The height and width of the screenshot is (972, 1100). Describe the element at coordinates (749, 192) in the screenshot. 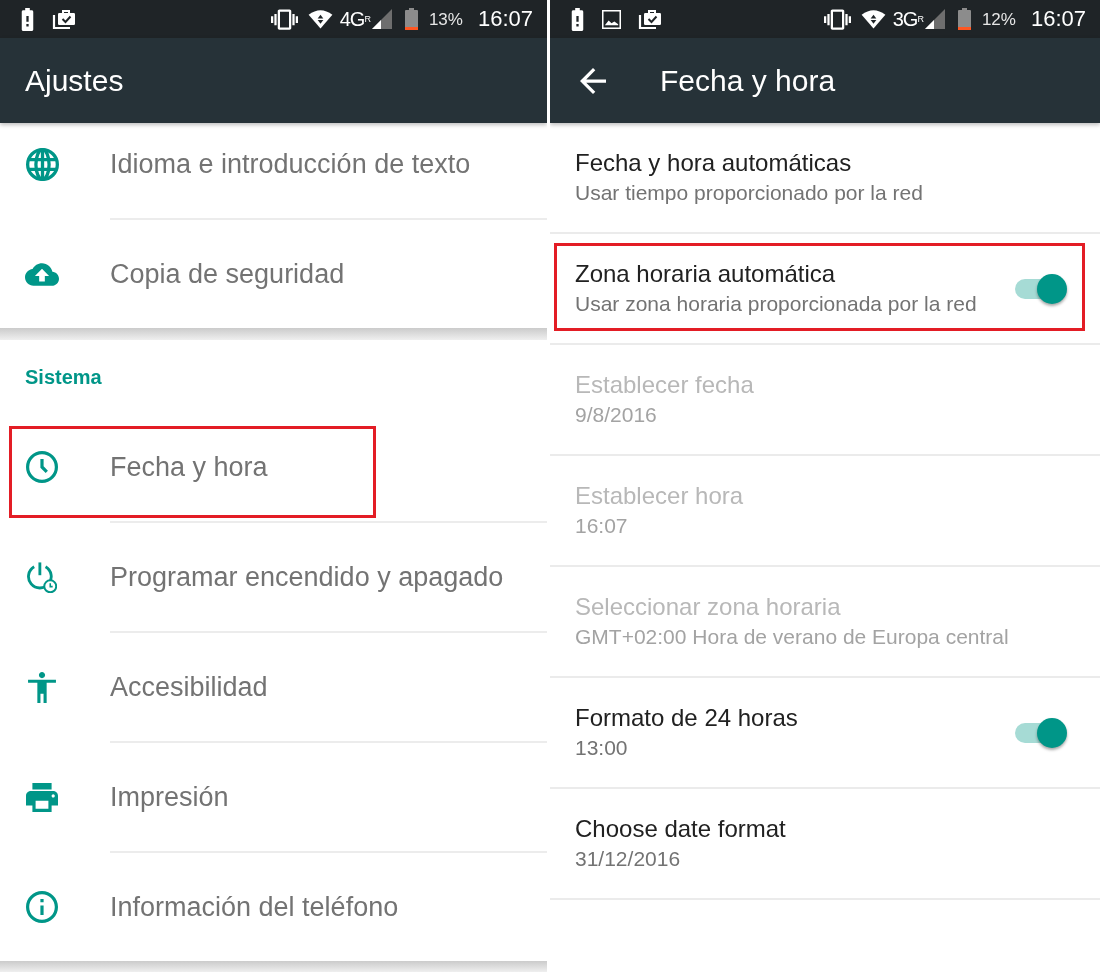

I see `preference-summary: Usar tiempo proporcionado por la red` at that location.